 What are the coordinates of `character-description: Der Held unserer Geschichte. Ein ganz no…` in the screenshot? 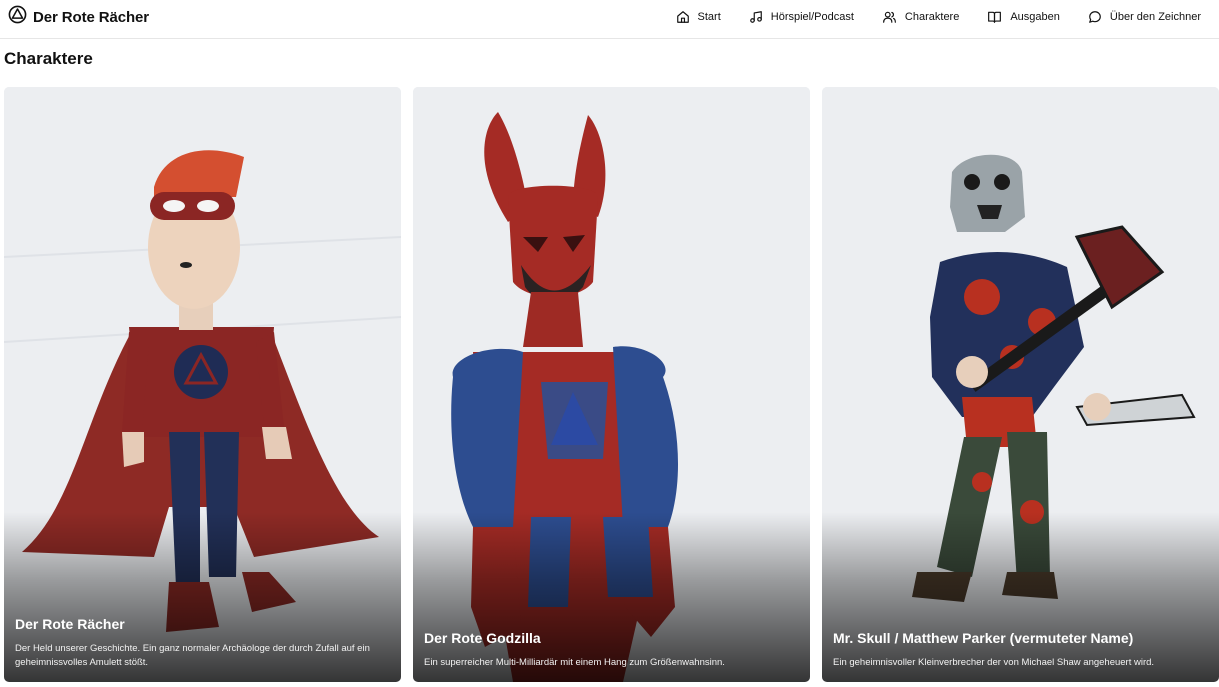 It's located at (192, 655).